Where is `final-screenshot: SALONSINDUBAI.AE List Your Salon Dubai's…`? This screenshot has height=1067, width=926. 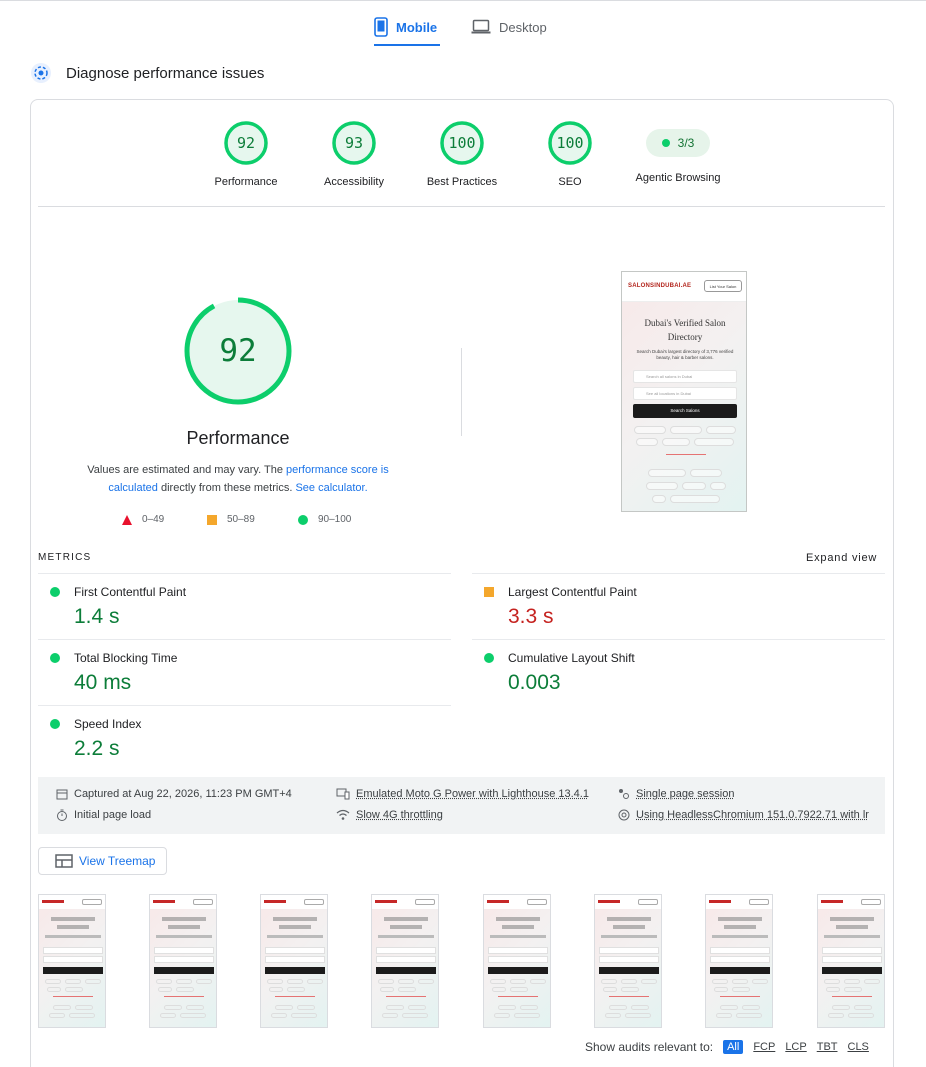
final-screenshot: SALONSINDUBAI.AE List Your Salon Dubai's… is located at coordinates (684, 391).